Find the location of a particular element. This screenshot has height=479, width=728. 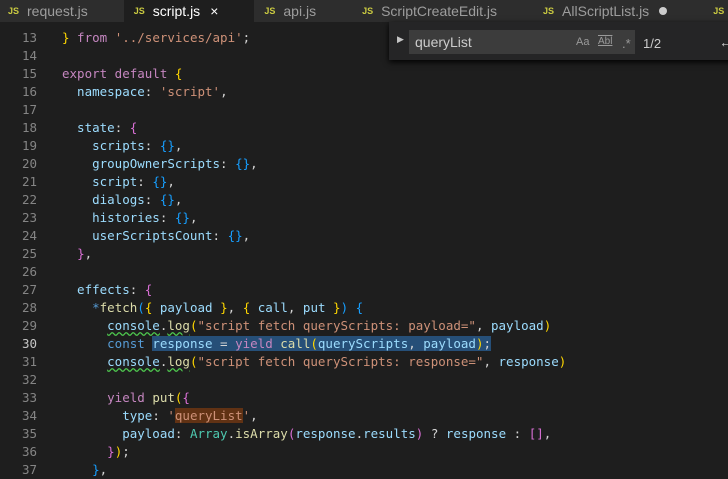

regex-toggle: .* is located at coordinates (626, 43).